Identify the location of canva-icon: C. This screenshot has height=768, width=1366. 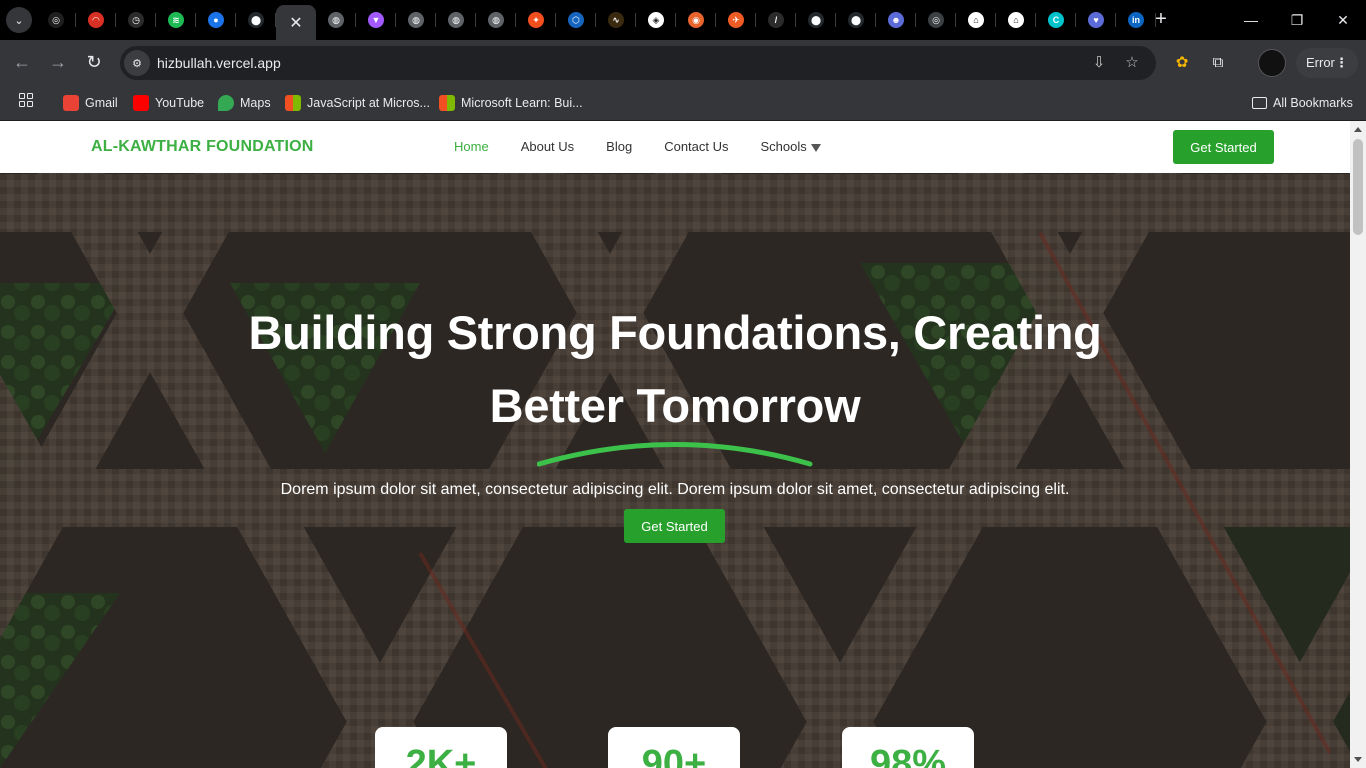
(1056, 20).